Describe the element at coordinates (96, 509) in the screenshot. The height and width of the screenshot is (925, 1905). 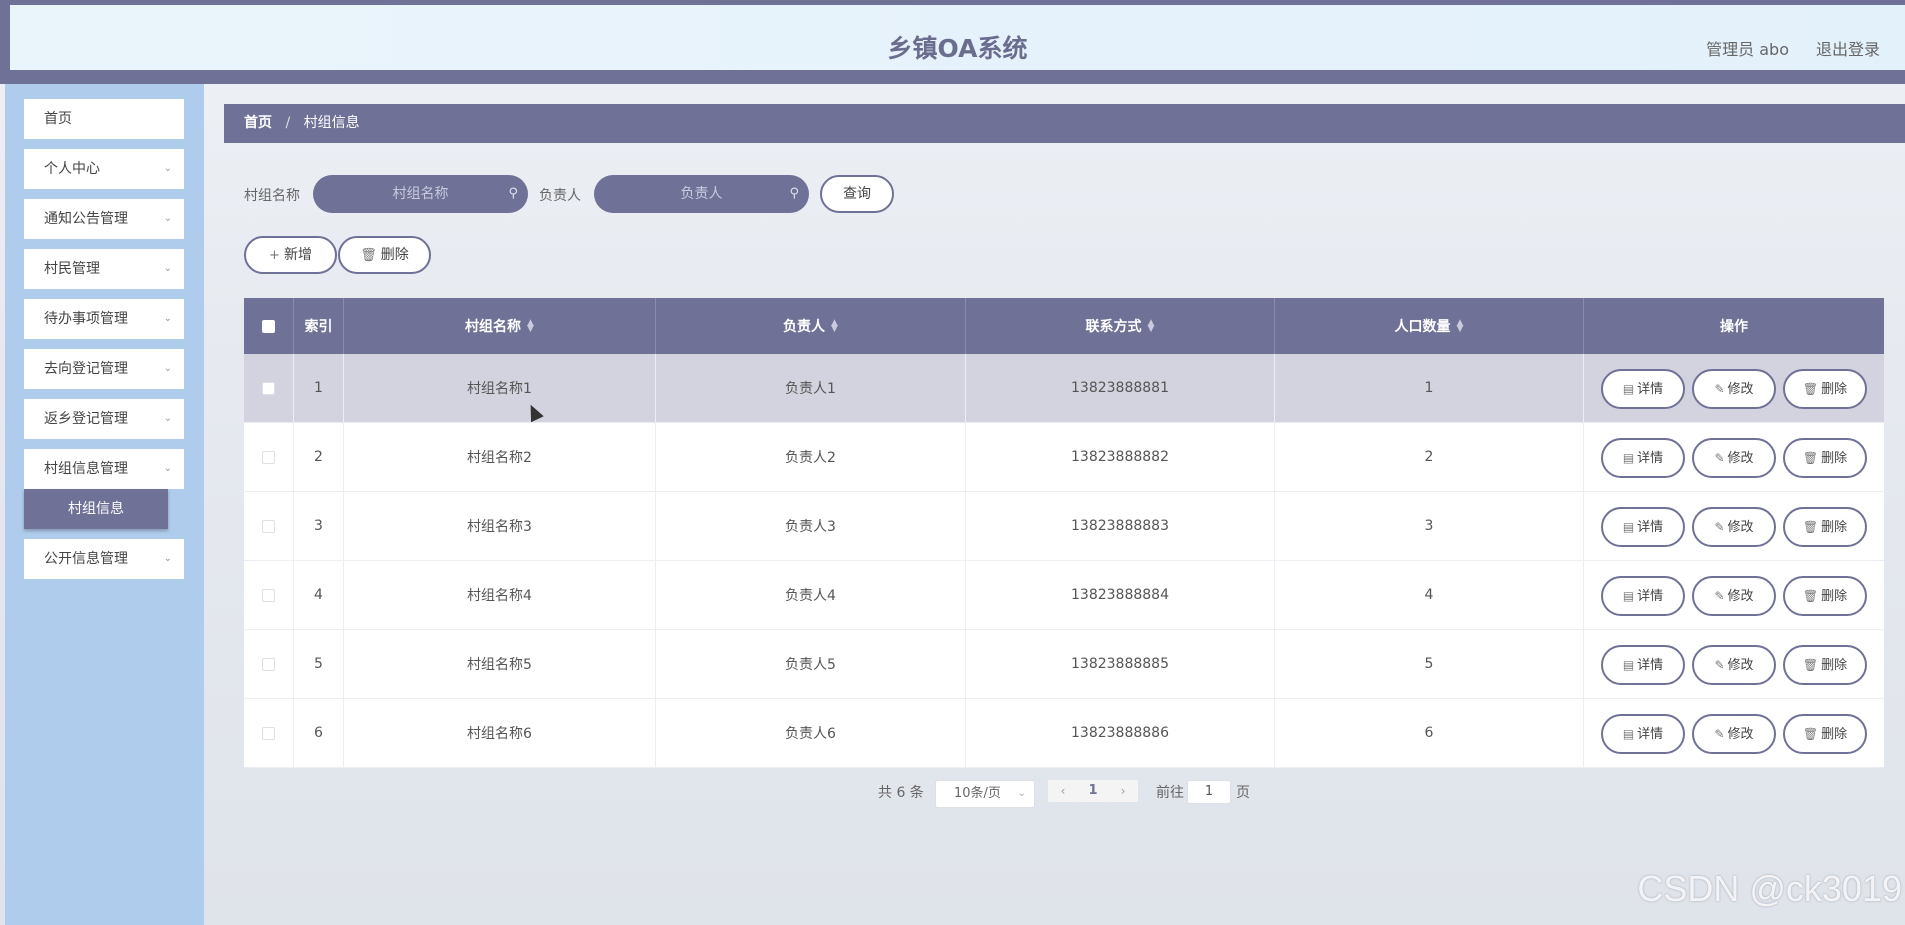
I see `sidebar-subitem-village-group-info: 村组信息` at that location.